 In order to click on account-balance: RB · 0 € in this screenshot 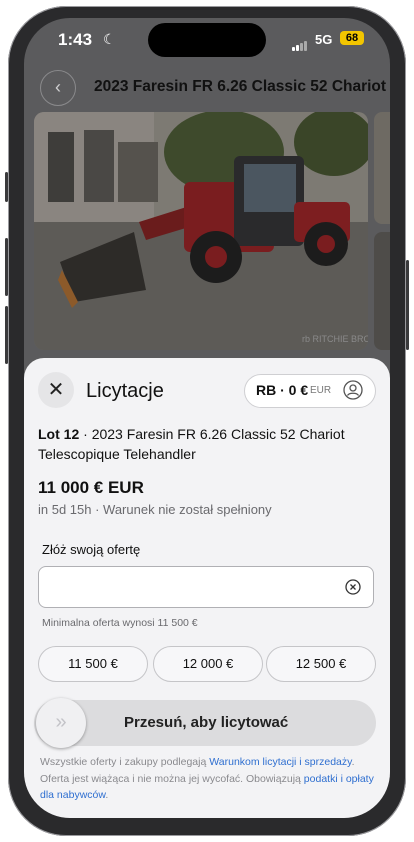, I will do `click(282, 390)`.